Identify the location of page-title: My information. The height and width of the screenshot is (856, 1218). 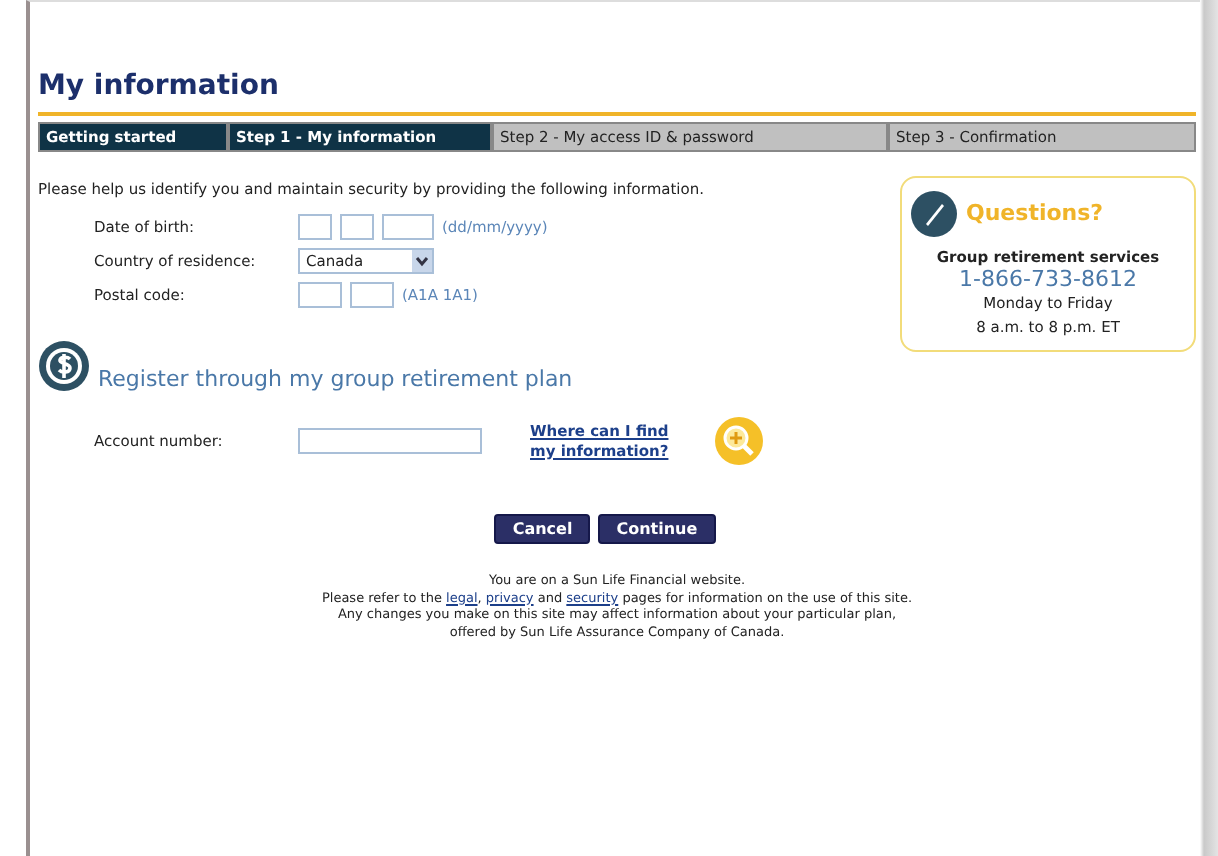
(617, 91).